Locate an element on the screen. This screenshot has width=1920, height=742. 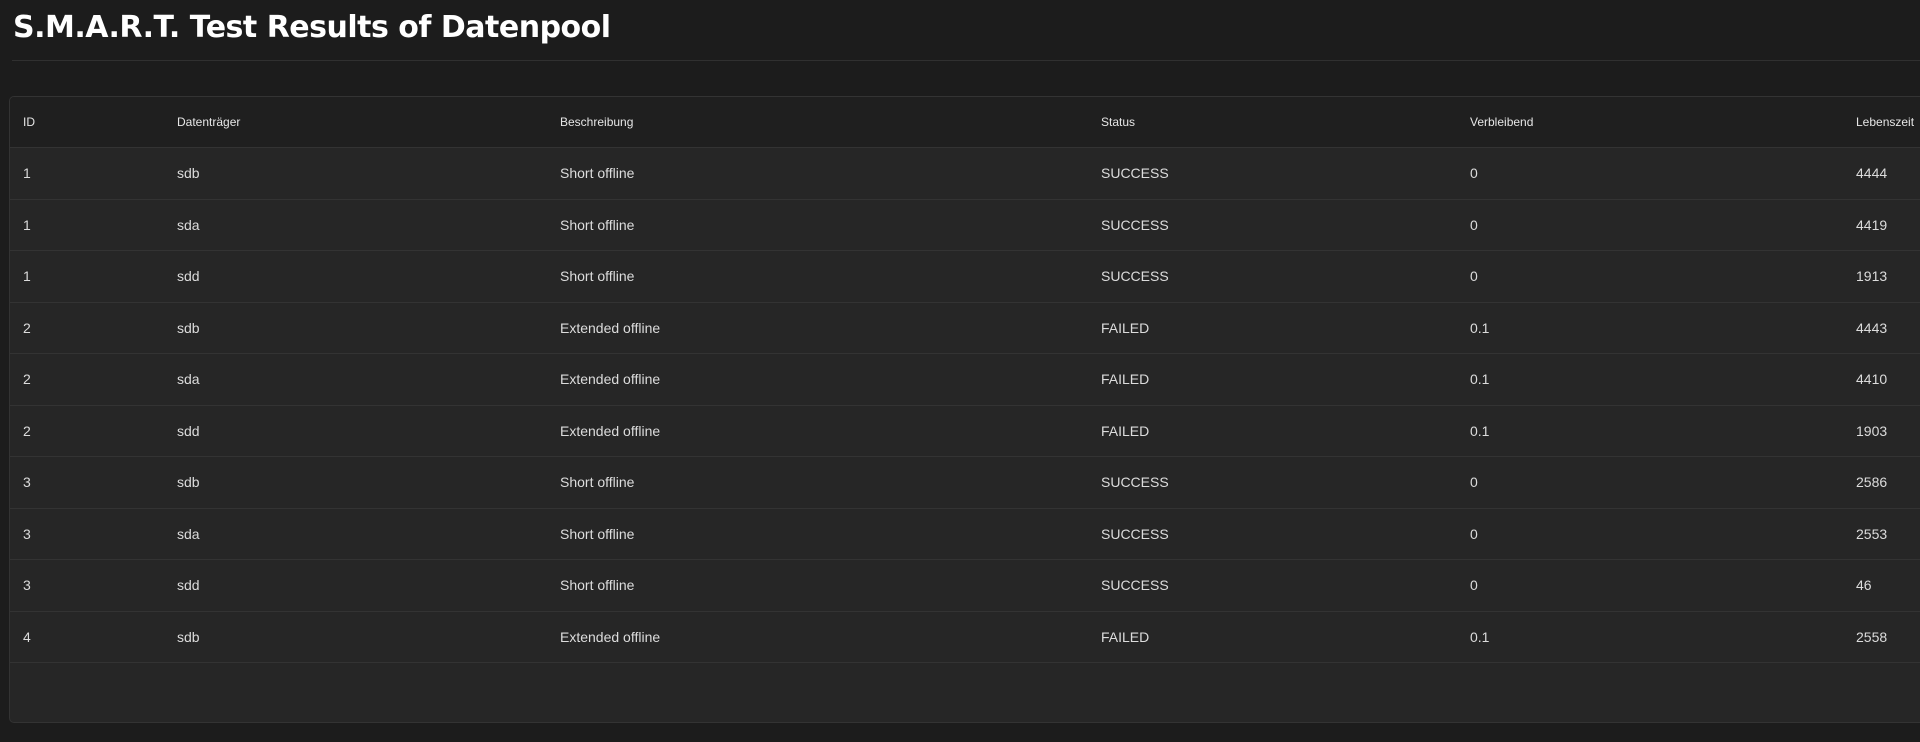
column-header-beschreibung: Beschreibung is located at coordinates (596, 122).